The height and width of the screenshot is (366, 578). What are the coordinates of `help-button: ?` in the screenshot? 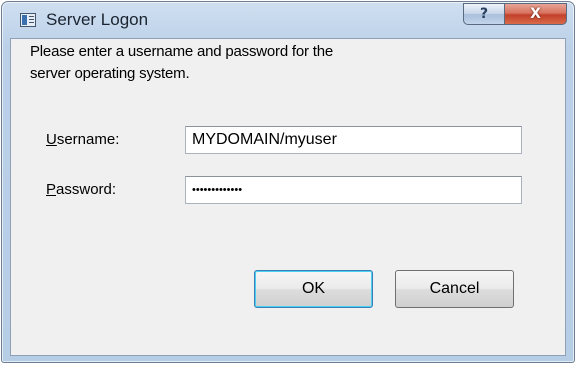 It's located at (484, 14).